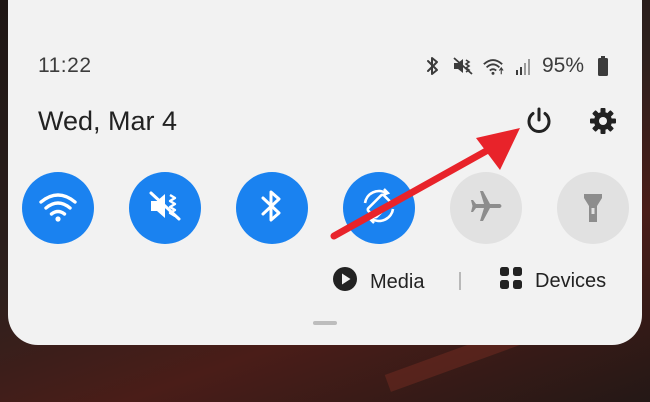  I want to click on gear-icon, so click(603, 123).